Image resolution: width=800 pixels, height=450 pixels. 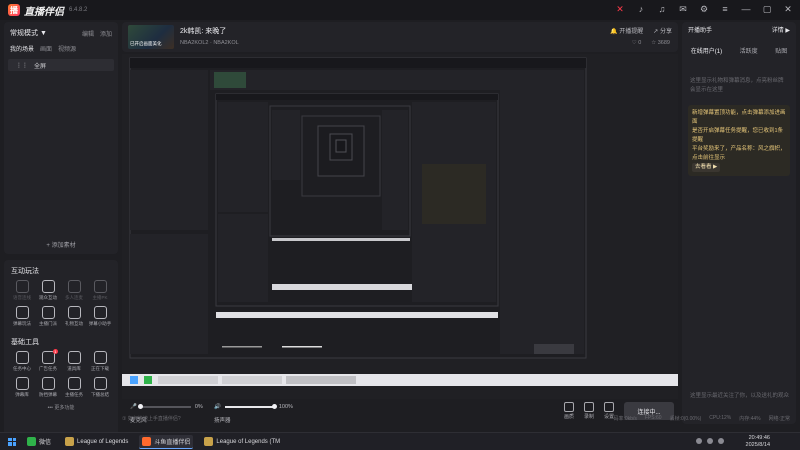 I want to click on system-clock: 20:49:46 2025/8/14, so click(x=758, y=442).